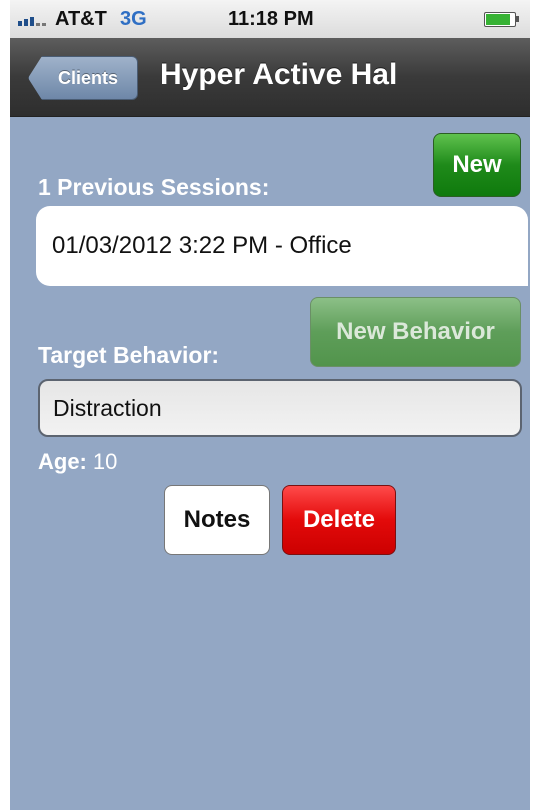 Image resolution: width=540 pixels, height=810 pixels. Describe the element at coordinates (154, 187) in the screenshot. I see `previous-sessions-label: 1 Previous Sessions:` at that location.